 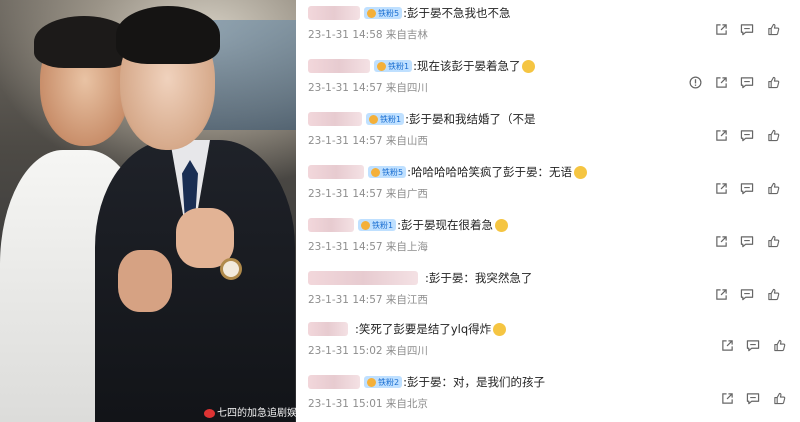 What do you see at coordinates (368, 87) in the screenshot?
I see `comment-meta: 23-1-31 14:57 来自四川` at bounding box center [368, 87].